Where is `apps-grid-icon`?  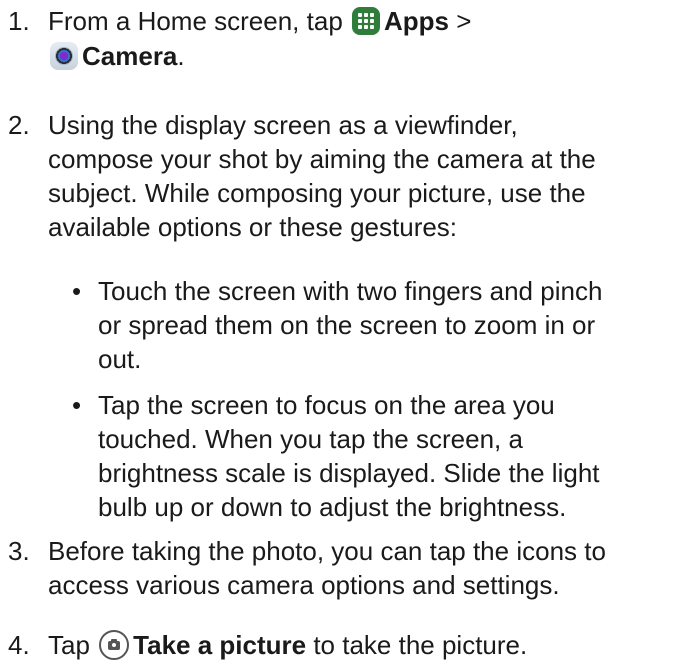 apps-grid-icon is located at coordinates (366, 21).